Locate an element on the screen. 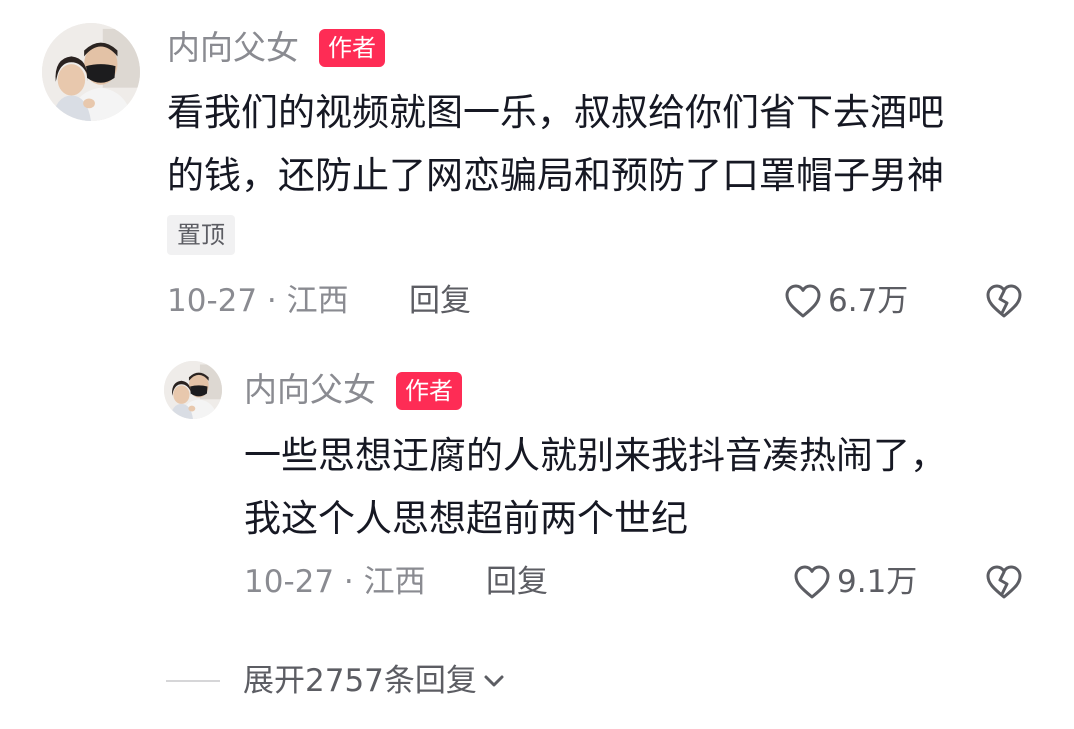 Image resolution: width=1074 pixels, height=729 pixels. reply-reply-button: 回复 is located at coordinates (517, 582).